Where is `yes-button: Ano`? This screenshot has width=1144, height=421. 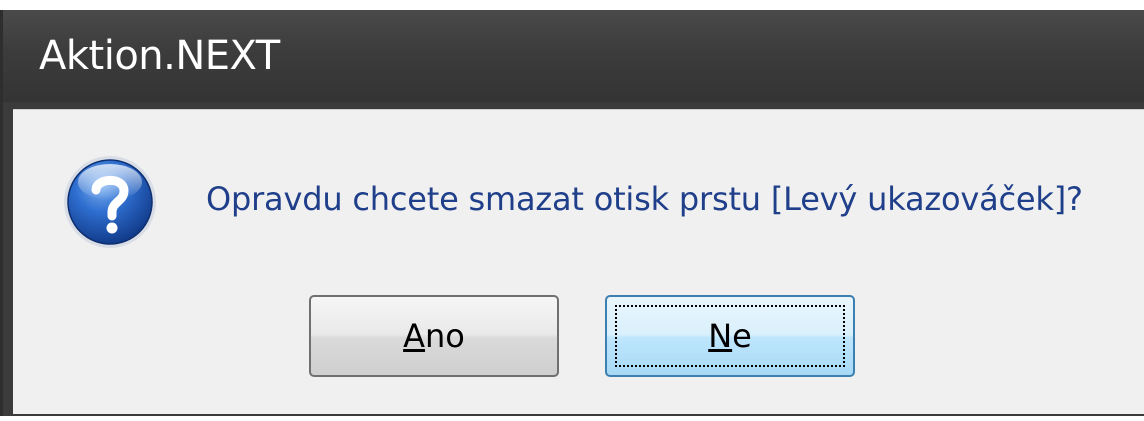
yes-button: Ano is located at coordinates (434, 336).